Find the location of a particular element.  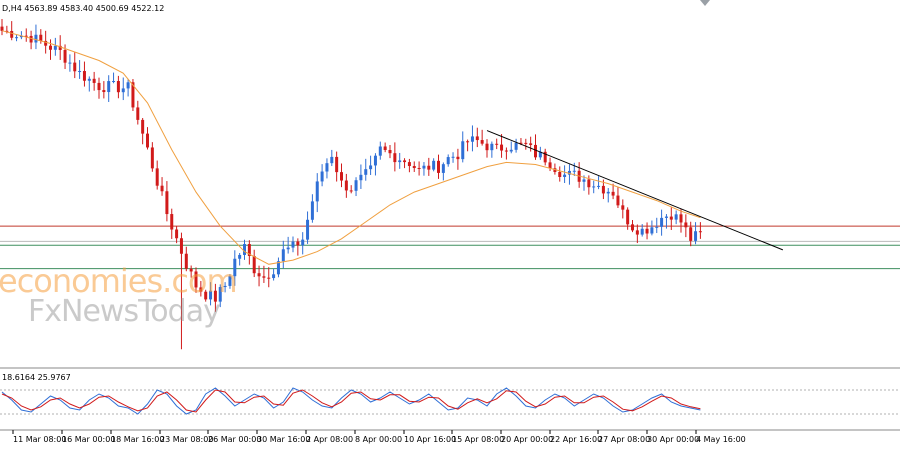

price-header: D,H4 4563.89 4583.40 4500.69 4522.12 is located at coordinates (83, 8).